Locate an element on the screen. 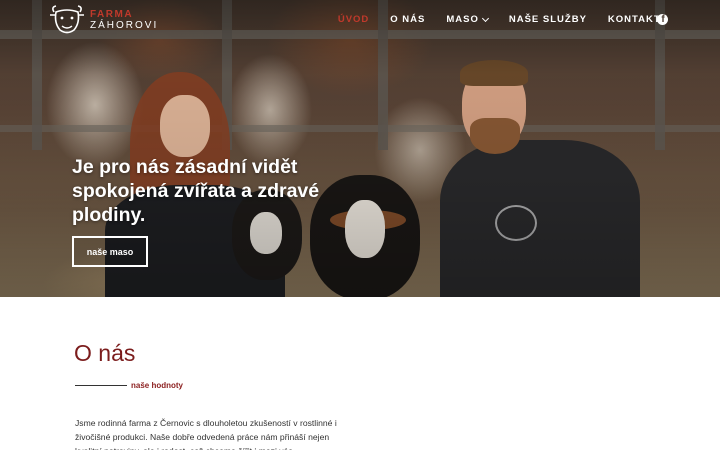 Image resolution: width=720 pixels, height=450 pixels. chevron-down-icon is located at coordinates (485, 18).